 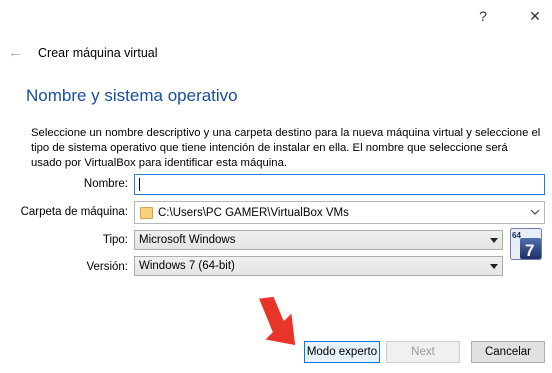 I want to click on machine-folder-path: C:\Users\PC GAMER\VirtualBox VMs, so click(x=253, y=212).